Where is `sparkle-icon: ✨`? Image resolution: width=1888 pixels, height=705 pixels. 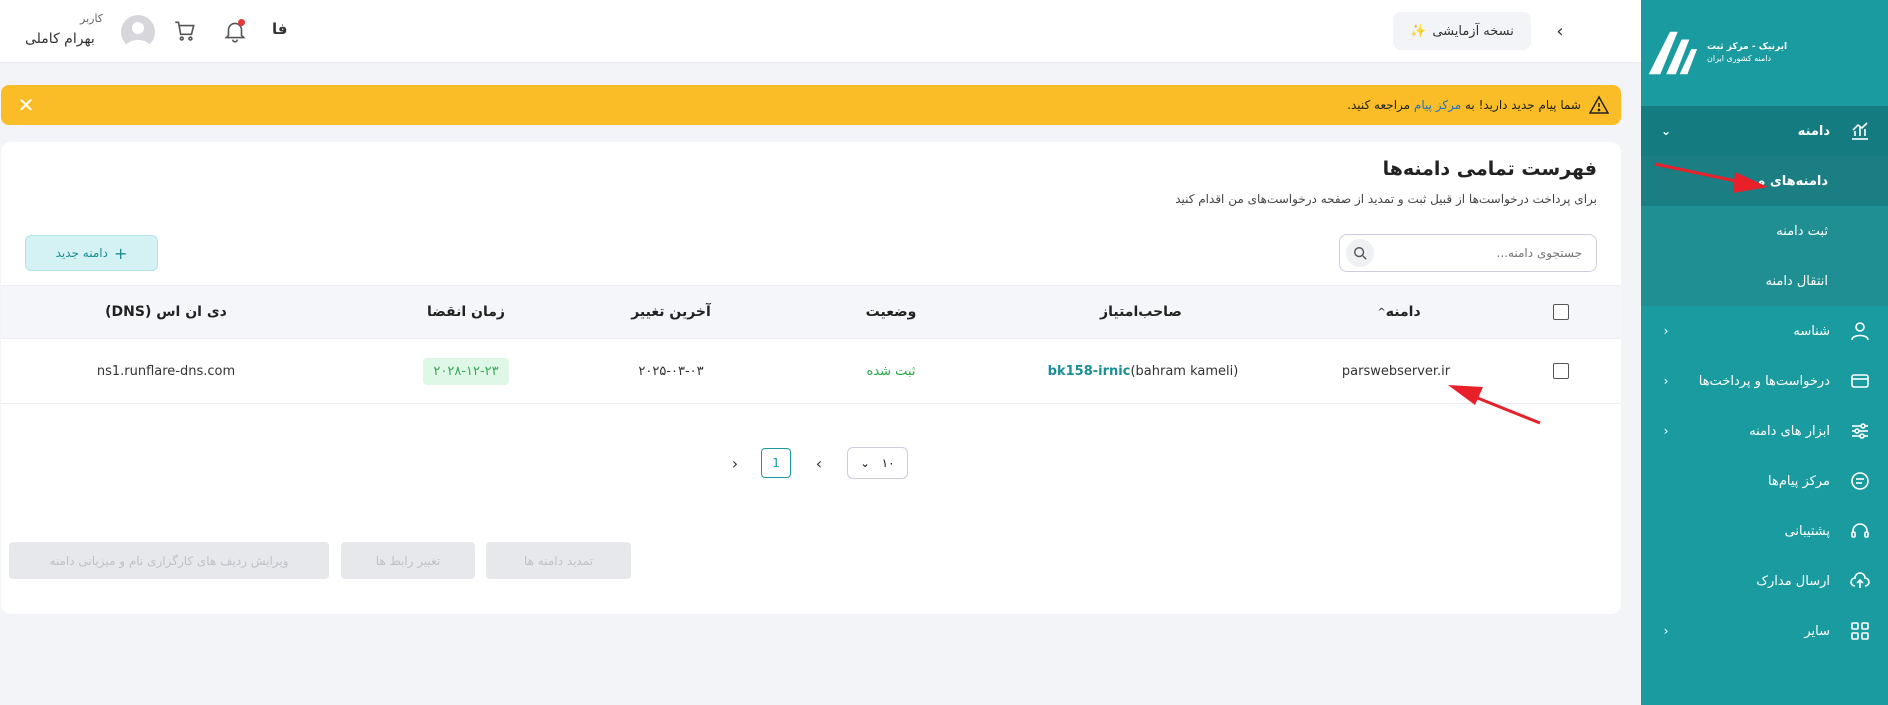 sparkle-icon: ✨ is located at coordinates (1418, 31).